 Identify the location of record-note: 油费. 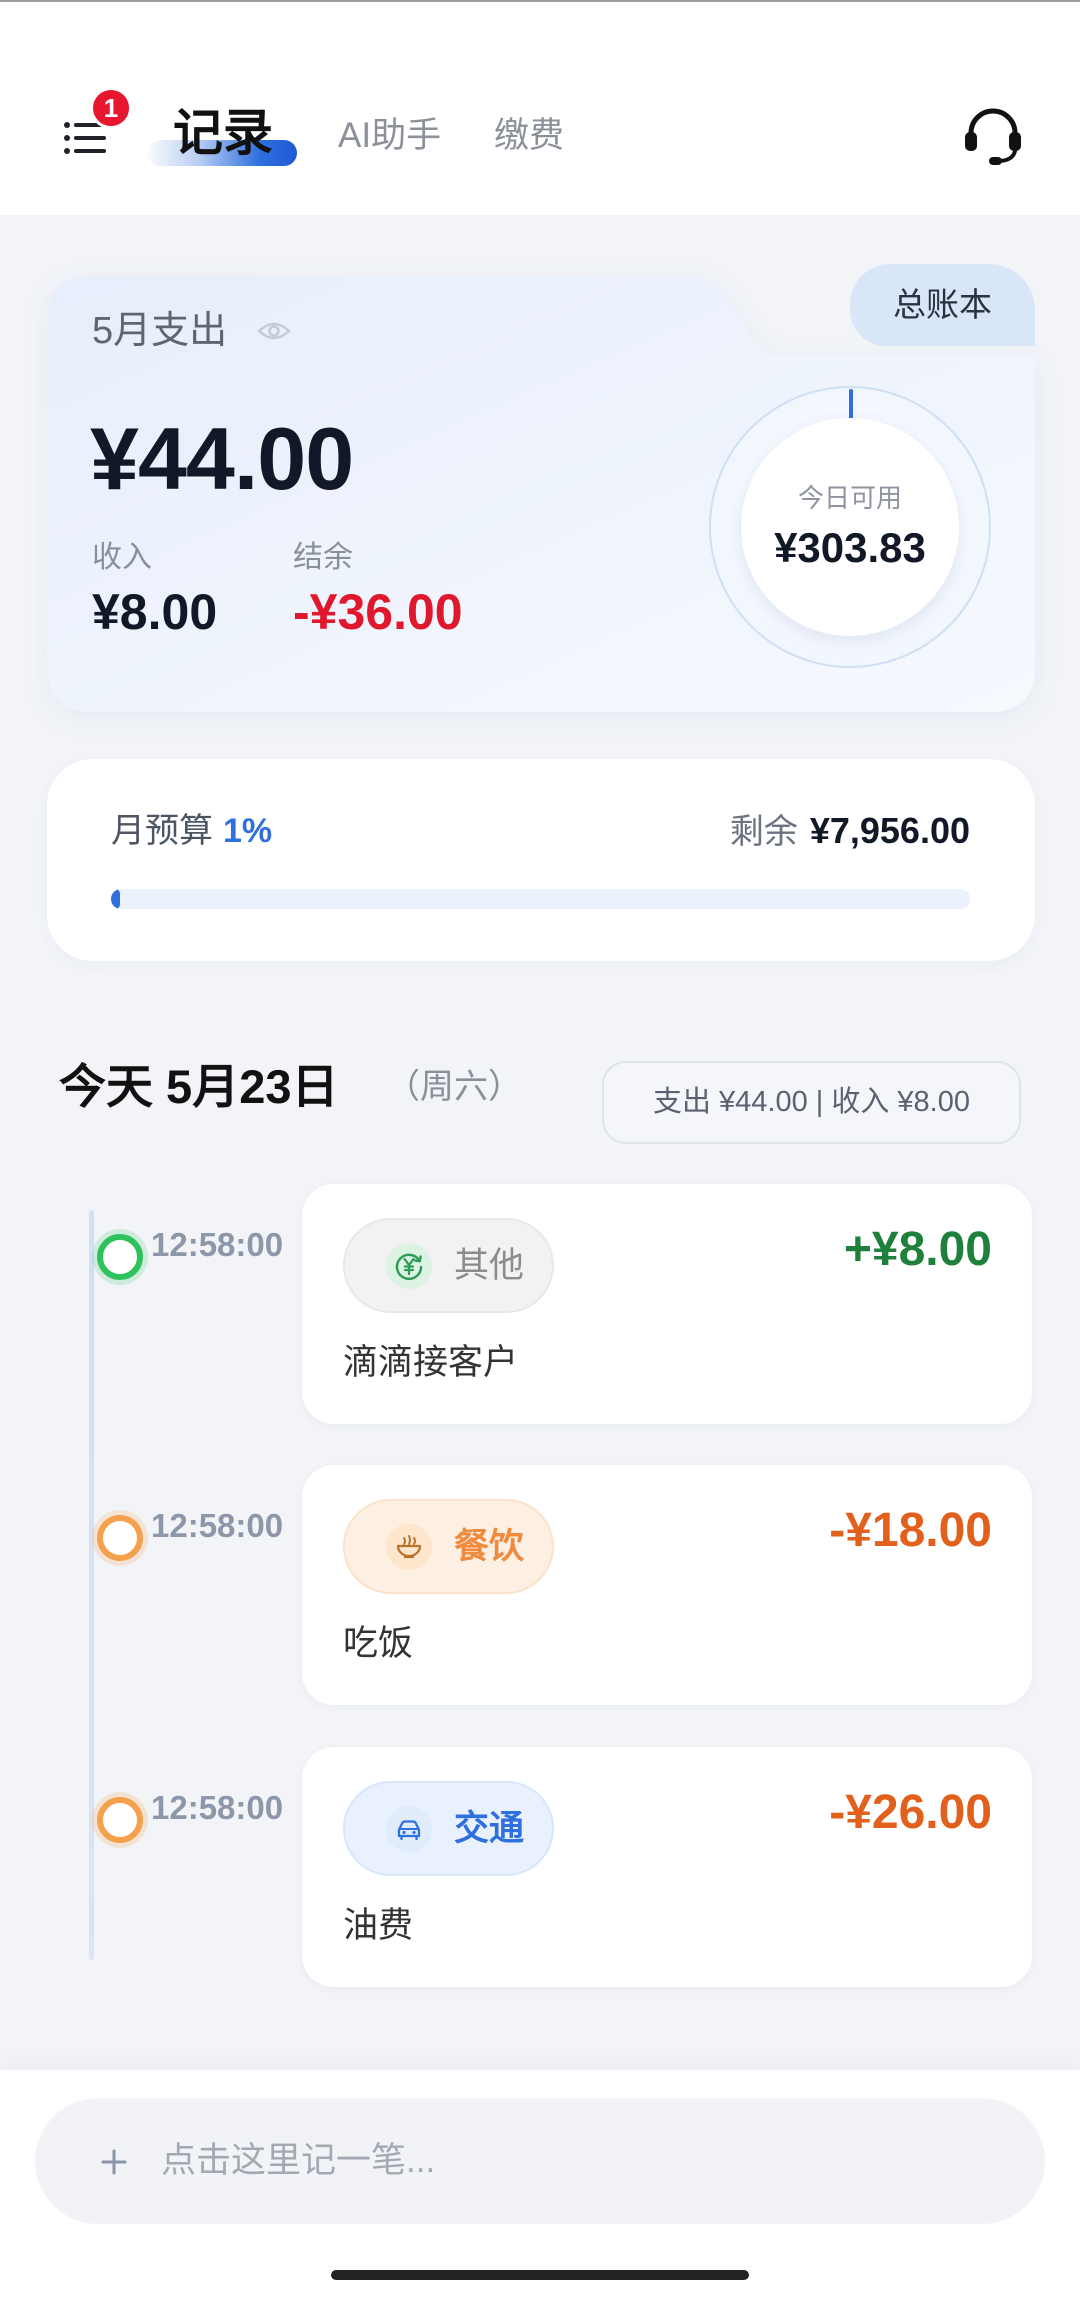
(378, 1925).